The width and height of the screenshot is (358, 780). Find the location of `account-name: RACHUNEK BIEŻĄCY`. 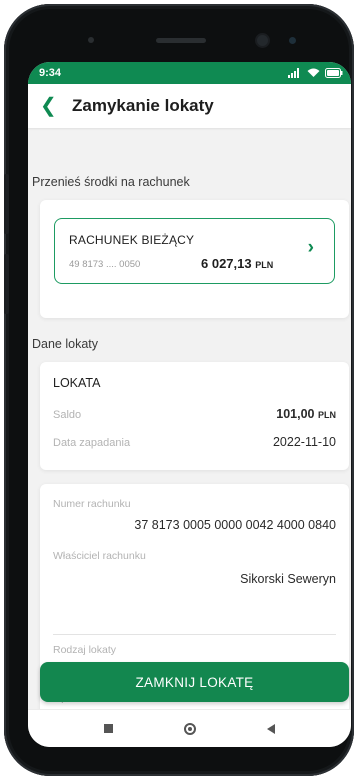

account-name: RACHUNEK BIEŻĄCY is located at coordinates (132, 240).